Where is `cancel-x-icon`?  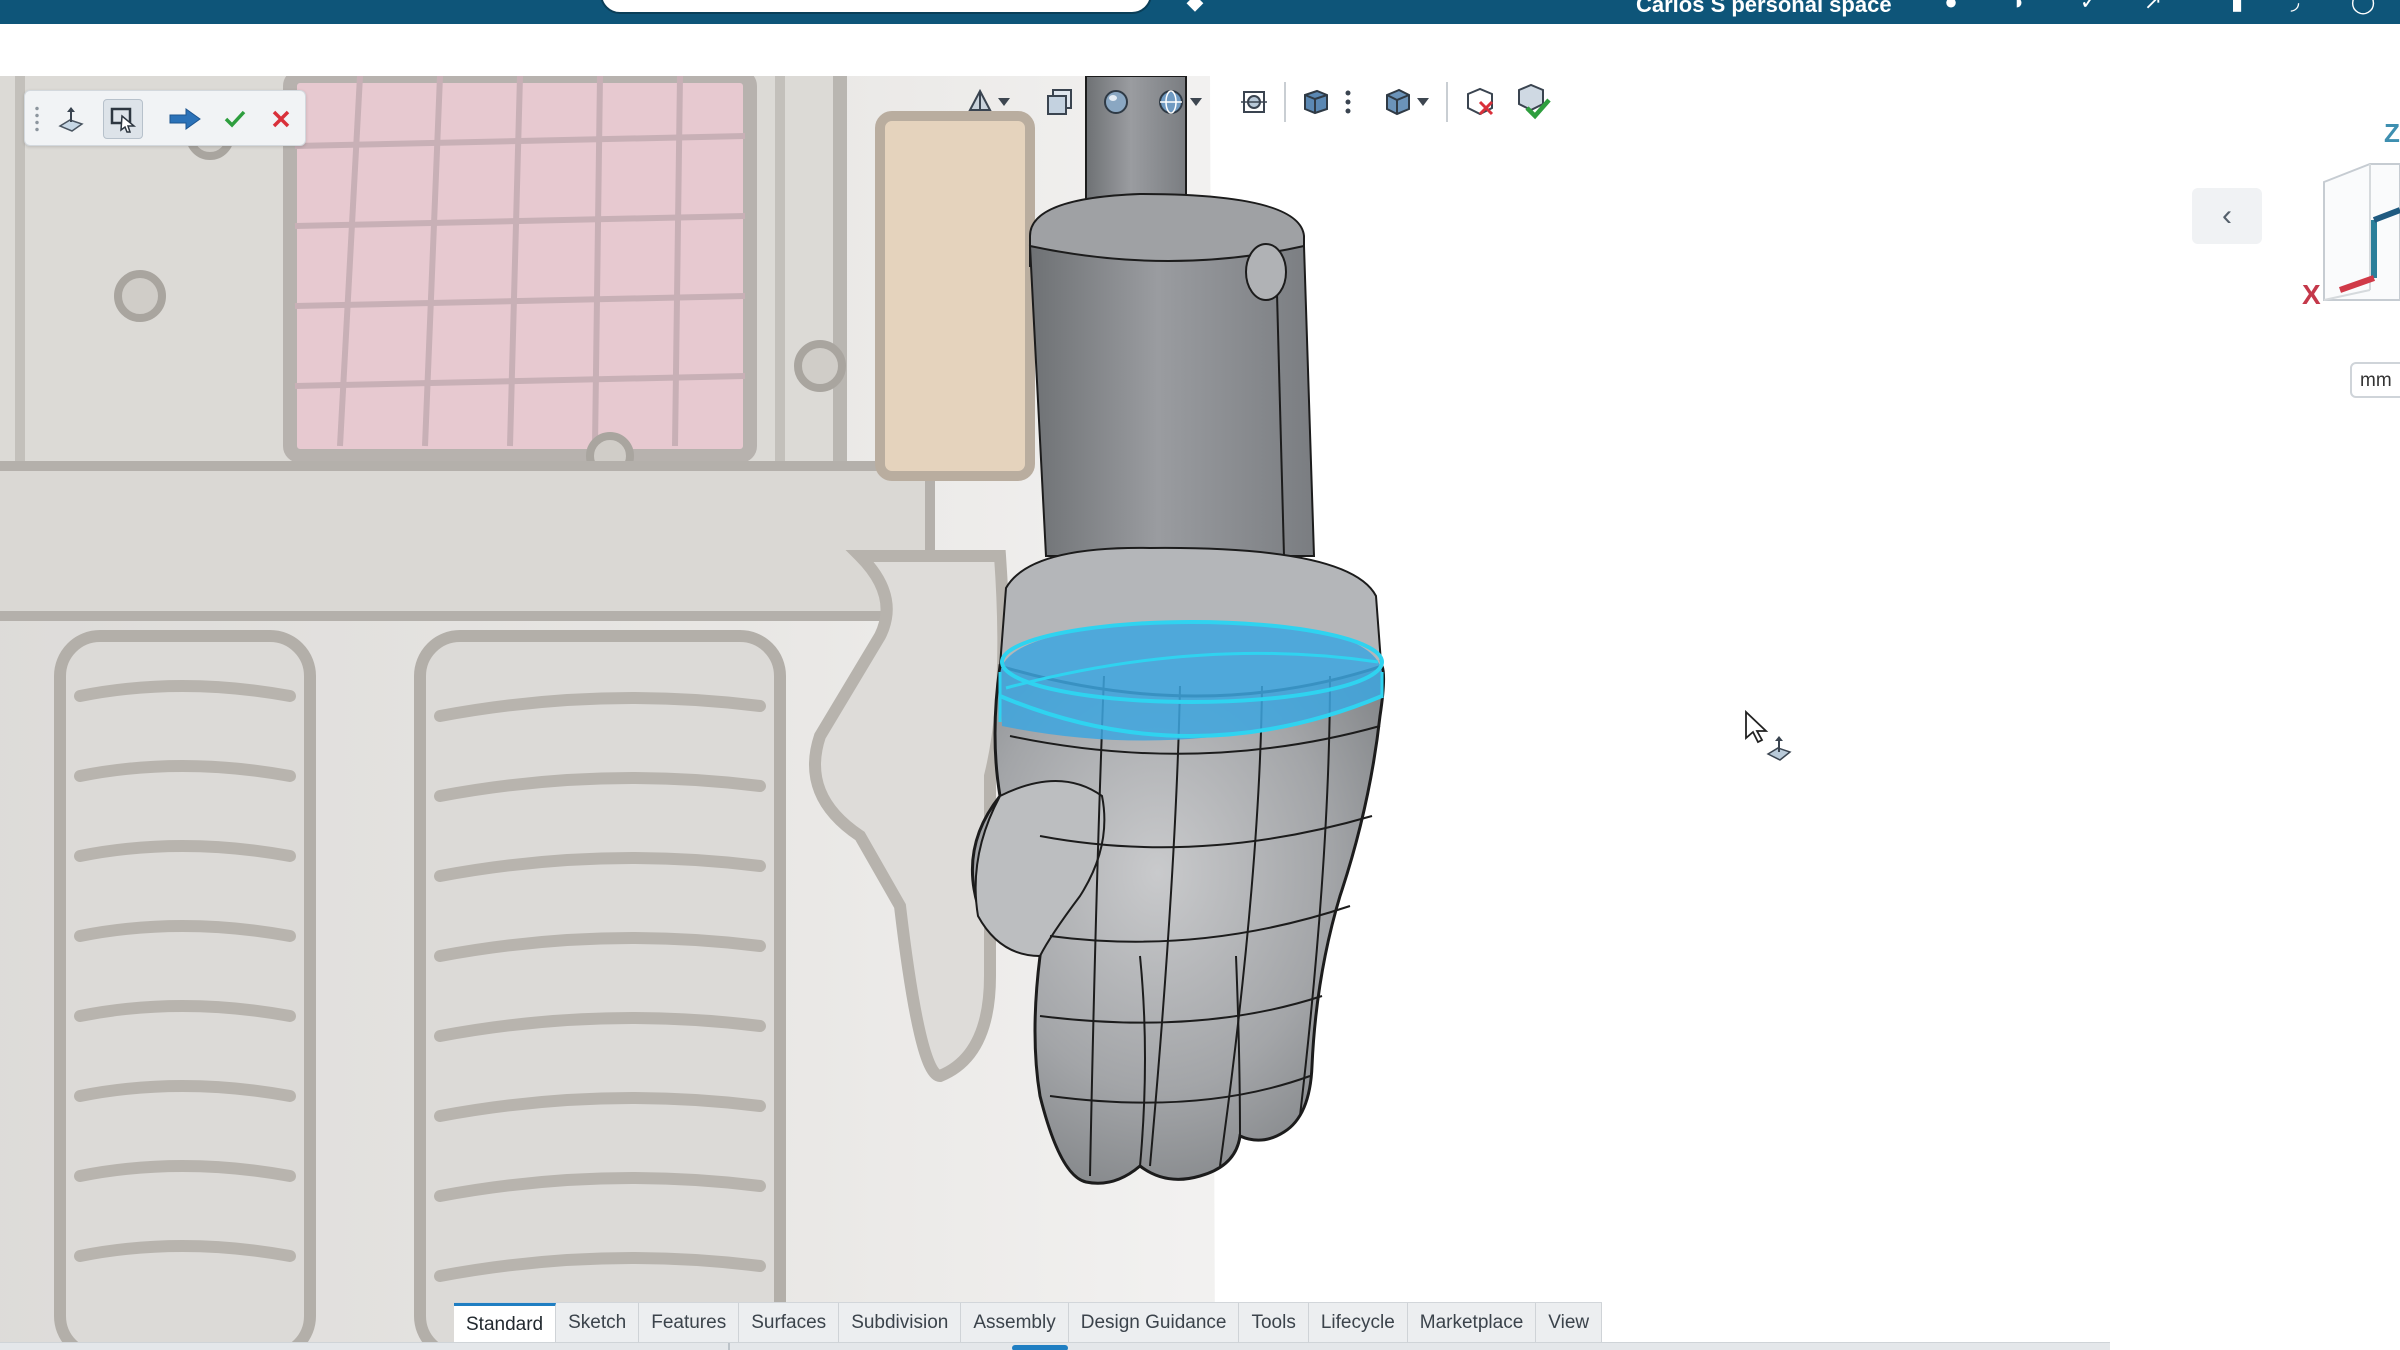 cancel-x-icon is located at coordinates (281, 119).